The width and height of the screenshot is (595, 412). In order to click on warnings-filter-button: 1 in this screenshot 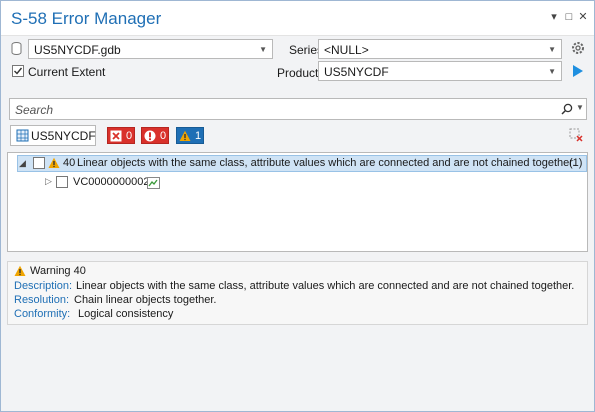, I will do `click(190, 135)`.